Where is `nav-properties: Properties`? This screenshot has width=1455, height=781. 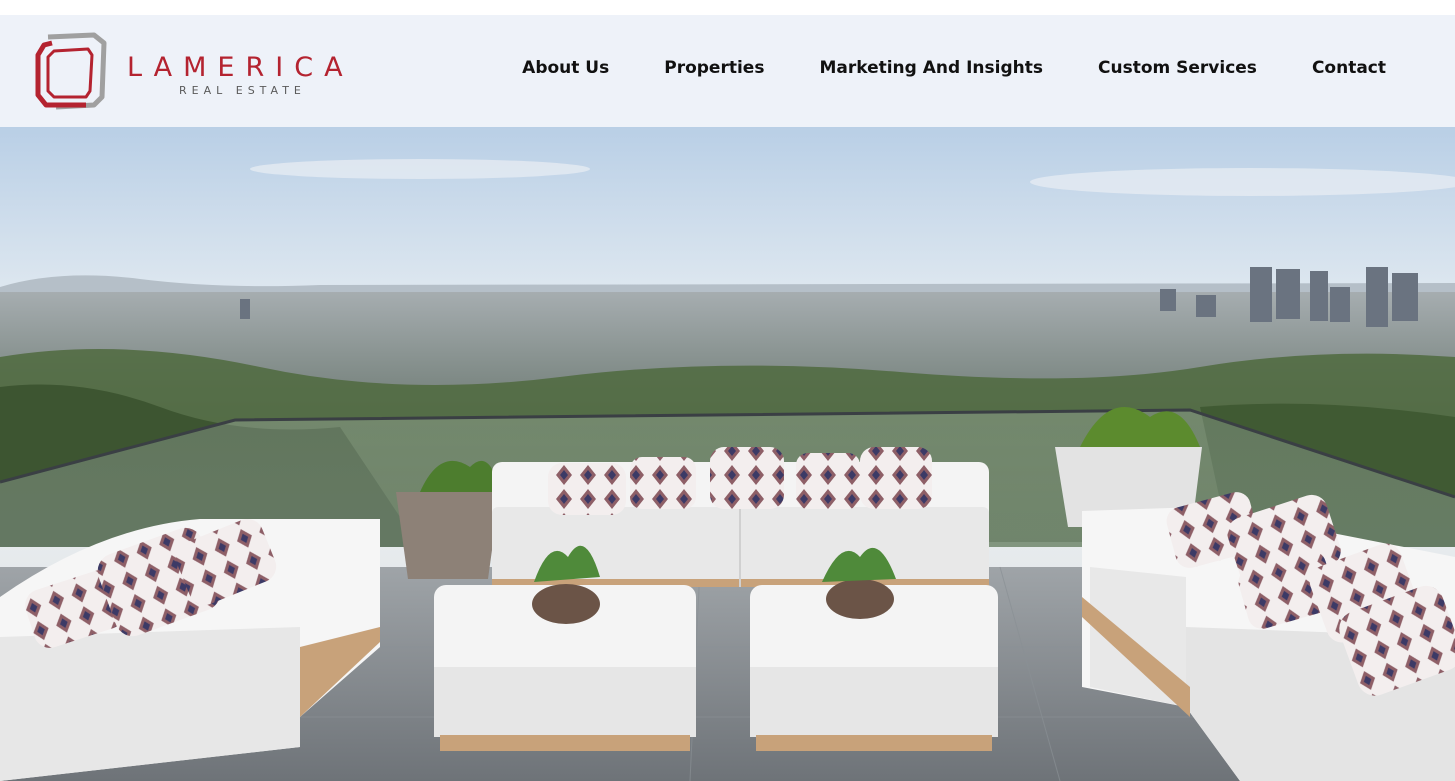 nav-properties: Properties is located at coordinates (714, 68).